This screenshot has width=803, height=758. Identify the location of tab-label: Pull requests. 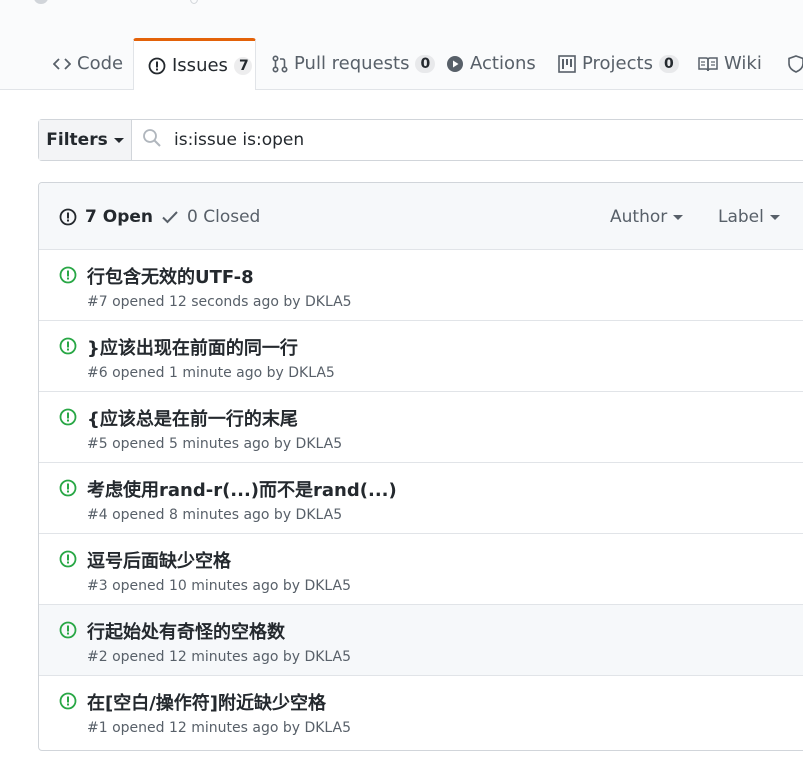
(352, 63).